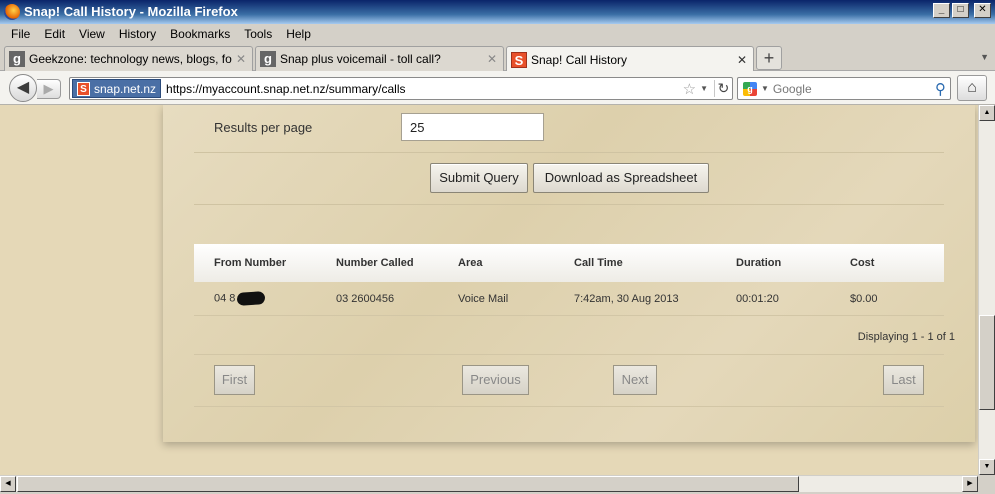  Describe the element at coordinates (723, 88) in the screenshot. I see `reload-icon: ↻` at that location.